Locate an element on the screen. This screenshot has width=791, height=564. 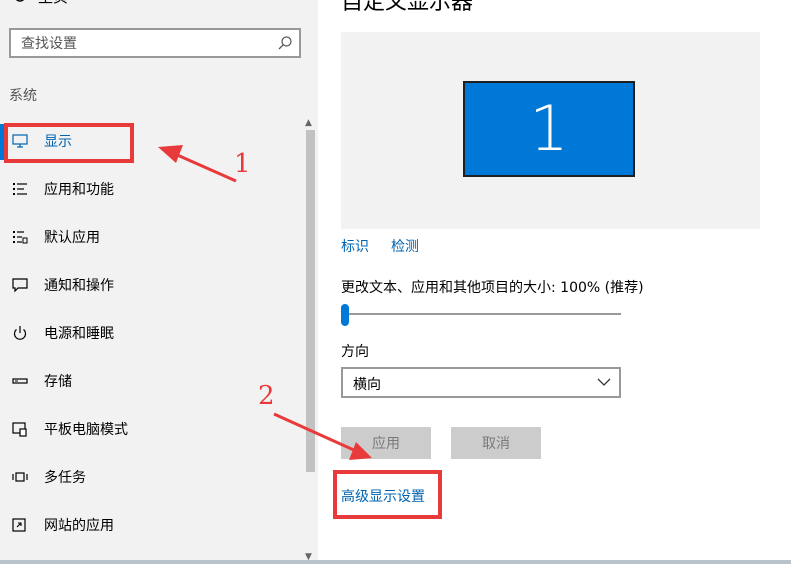
monitor-tile: 1 is located at coordinates (549, 129).